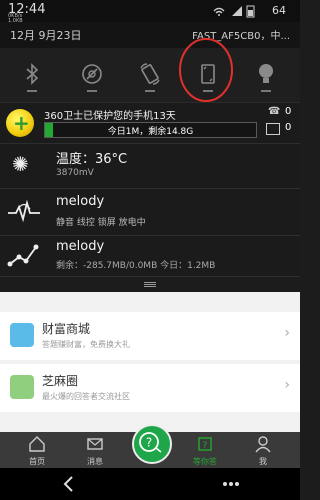  Describe the element at coordinates (101, 223) in the screenshot. I see `melody-status-text: 静音 线控 锁屏 放电中` at that location.